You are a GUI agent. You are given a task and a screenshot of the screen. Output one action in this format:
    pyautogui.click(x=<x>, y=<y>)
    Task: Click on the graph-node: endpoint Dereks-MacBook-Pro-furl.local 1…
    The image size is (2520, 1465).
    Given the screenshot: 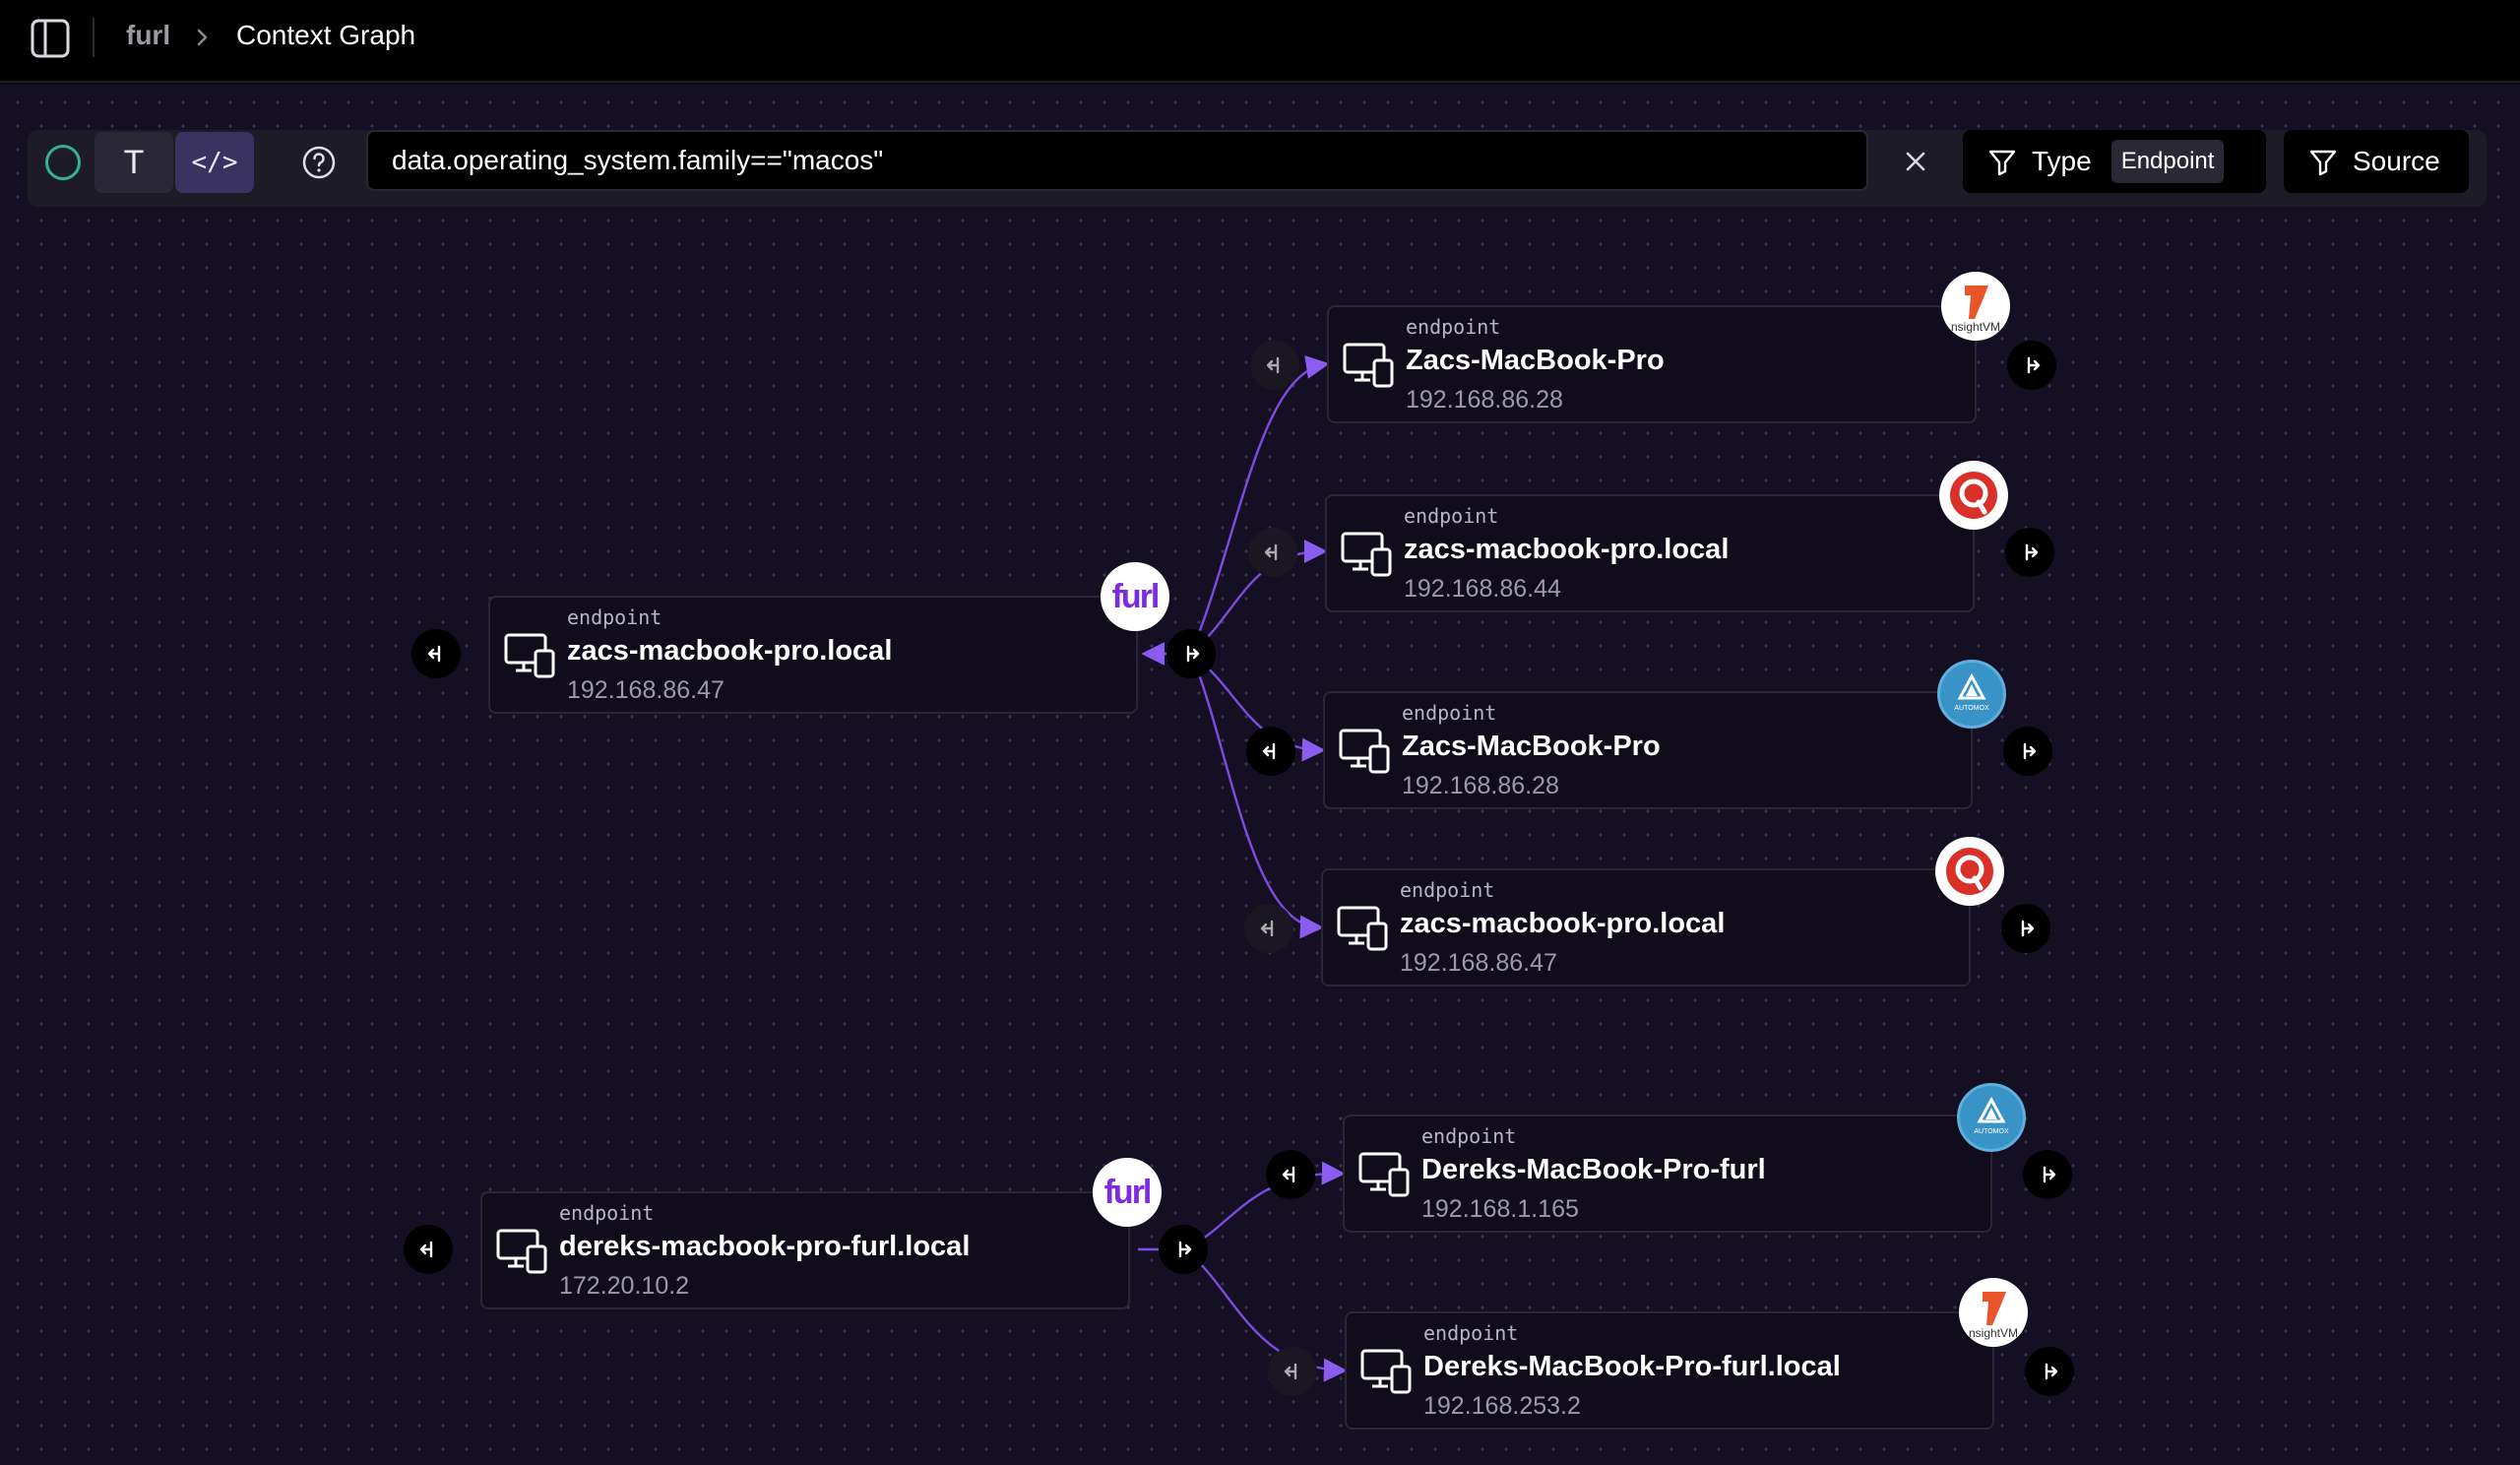 What is the action you would take?
    pyautogui.click(x=1669, y=1370)
    